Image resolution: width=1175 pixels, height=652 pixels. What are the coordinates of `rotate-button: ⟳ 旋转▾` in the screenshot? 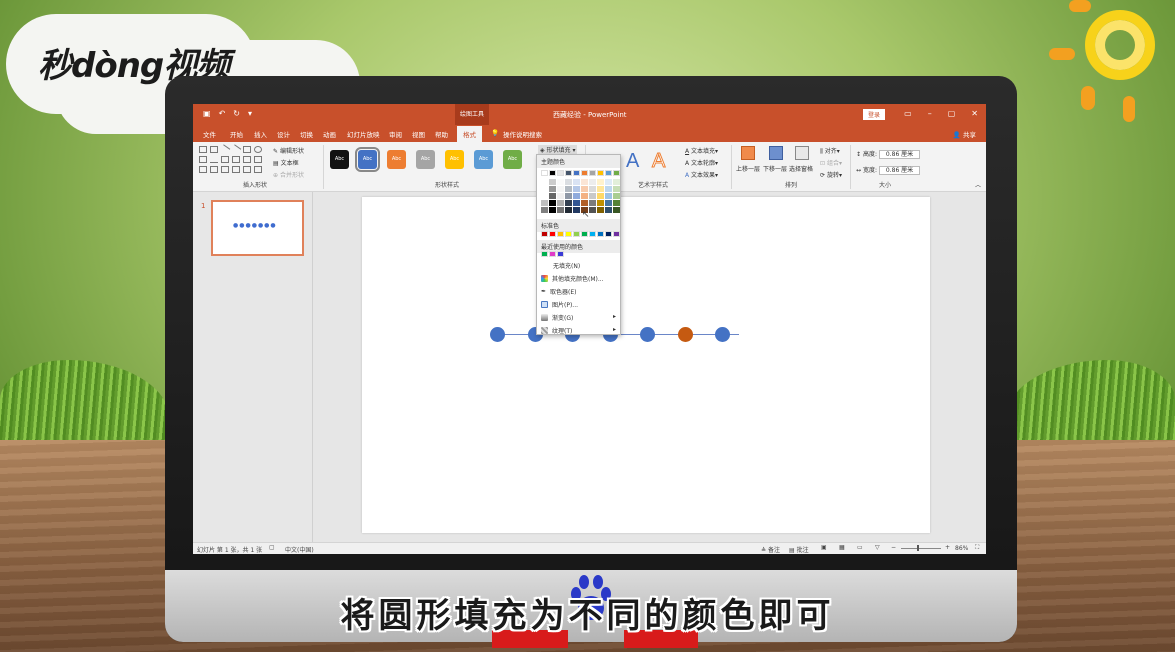 It's located at (831, 174).